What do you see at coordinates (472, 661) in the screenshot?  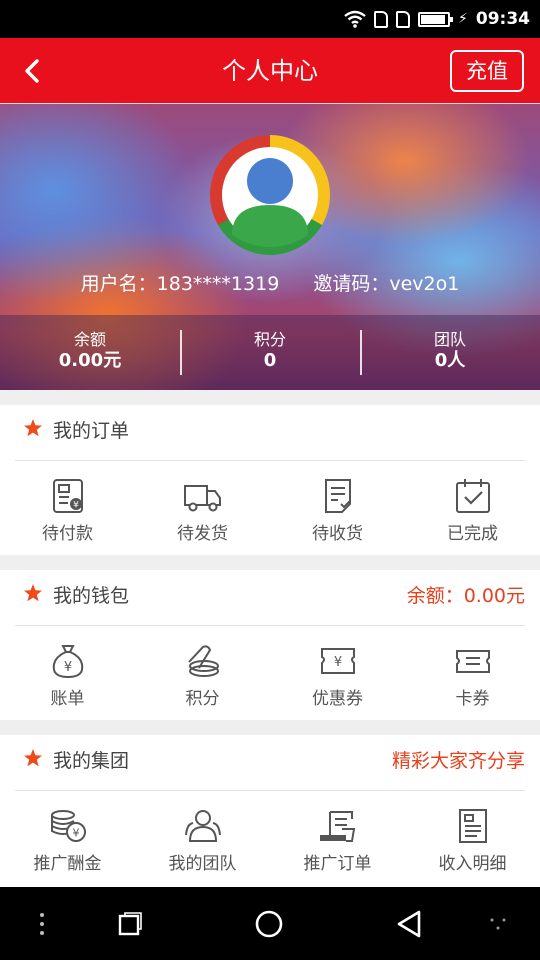 I see `voucher-icon` at bounding box center [472, 661].